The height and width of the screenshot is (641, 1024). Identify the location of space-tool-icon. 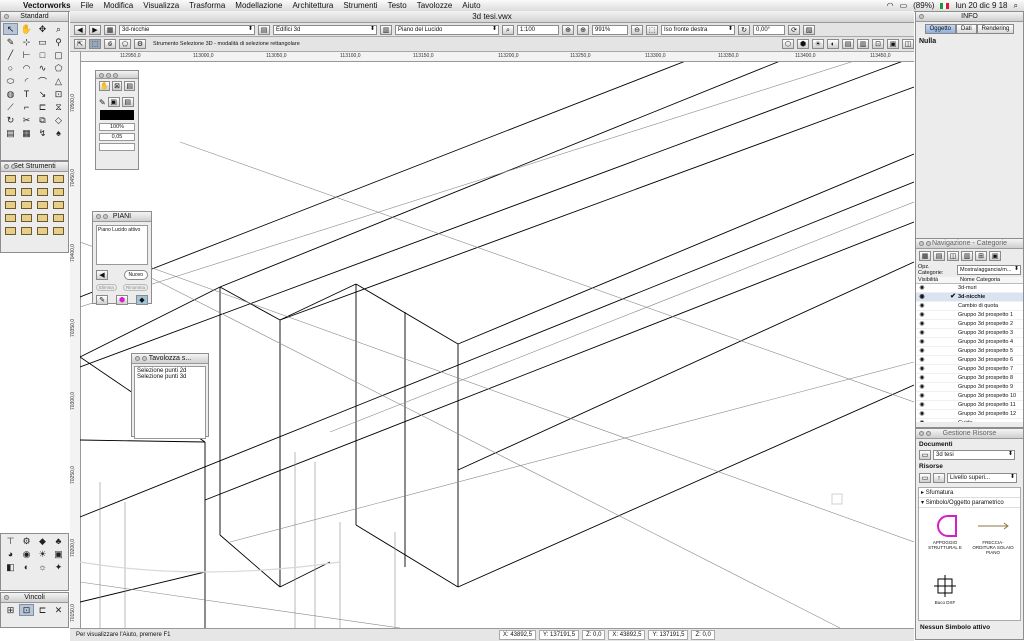
(10, 205).